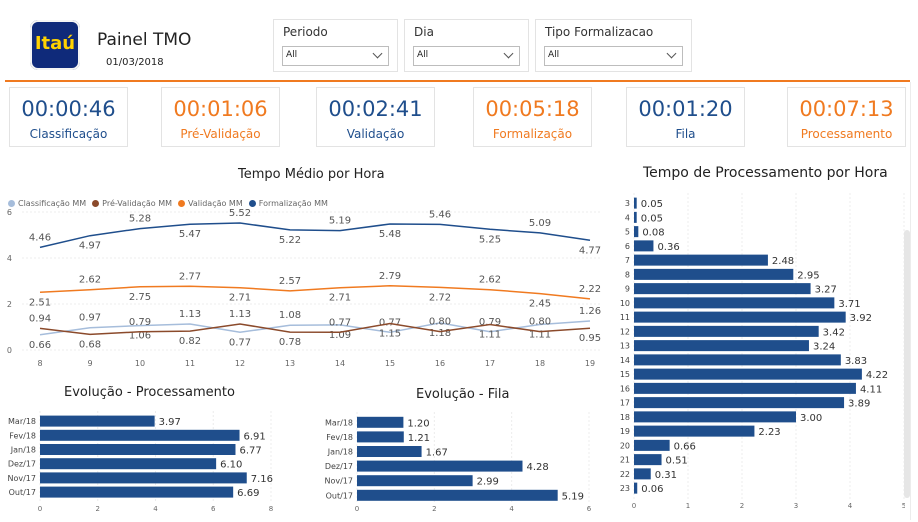 This screenshot has height=522, width=918. I want to click on chart-title-evolucao-processamento: Evolução - Processamento, so click(149, 392).